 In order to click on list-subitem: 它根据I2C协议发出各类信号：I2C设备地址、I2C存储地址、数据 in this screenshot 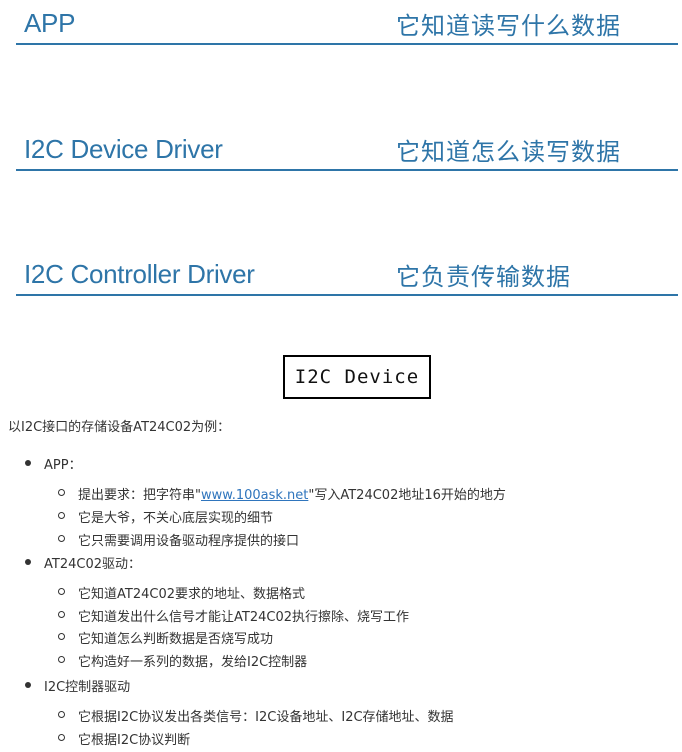, I will do `click(256, 715)`.